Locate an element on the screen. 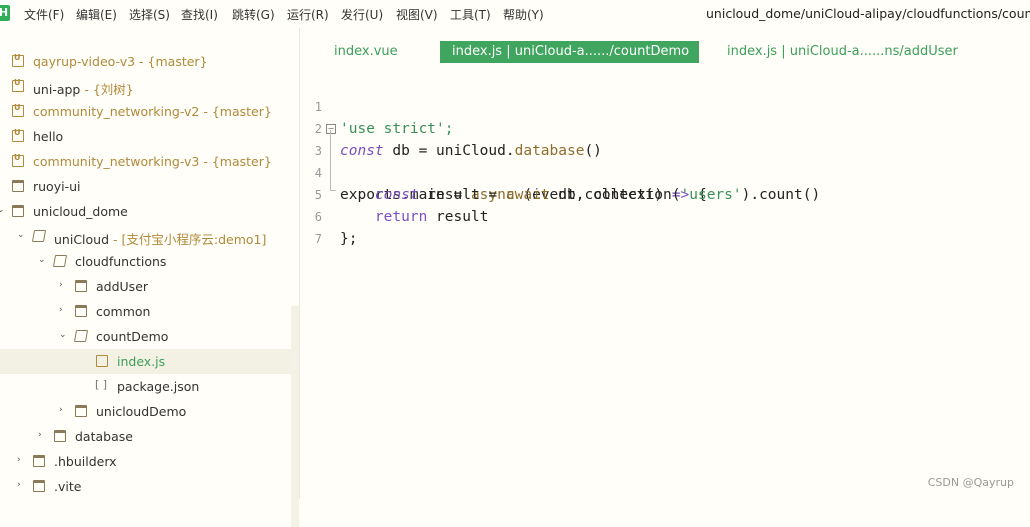 Image resolution: width=1030 pixels, height=527 pixels. sidebar-scrollbar is located at coordinates (295, 416).